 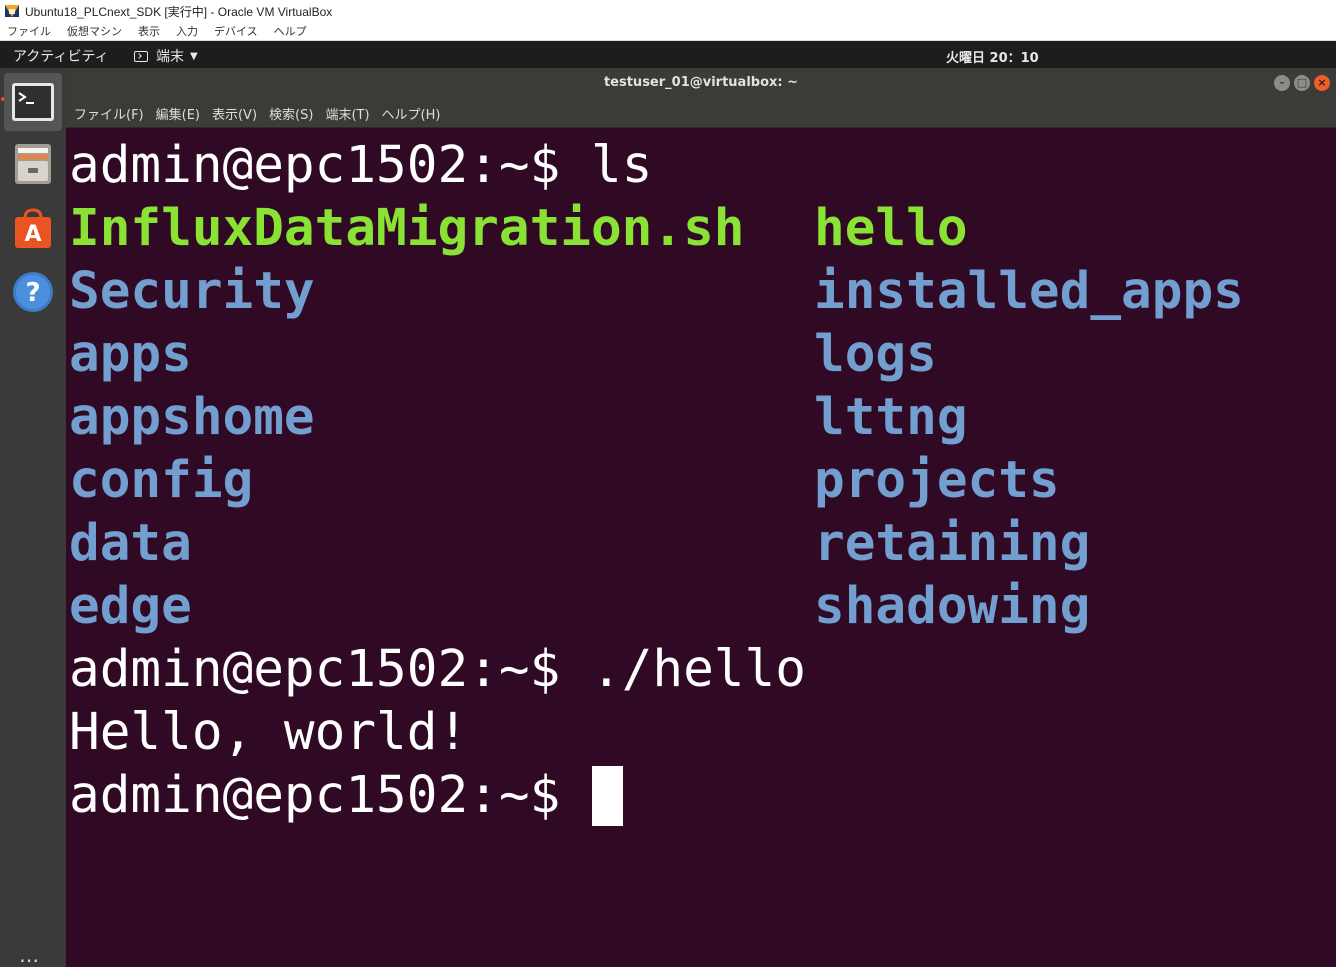 What do you see at coordinates (1322, 83) in the screenshot?
I see `close-button: ×` at bounding box center [1322, 83].